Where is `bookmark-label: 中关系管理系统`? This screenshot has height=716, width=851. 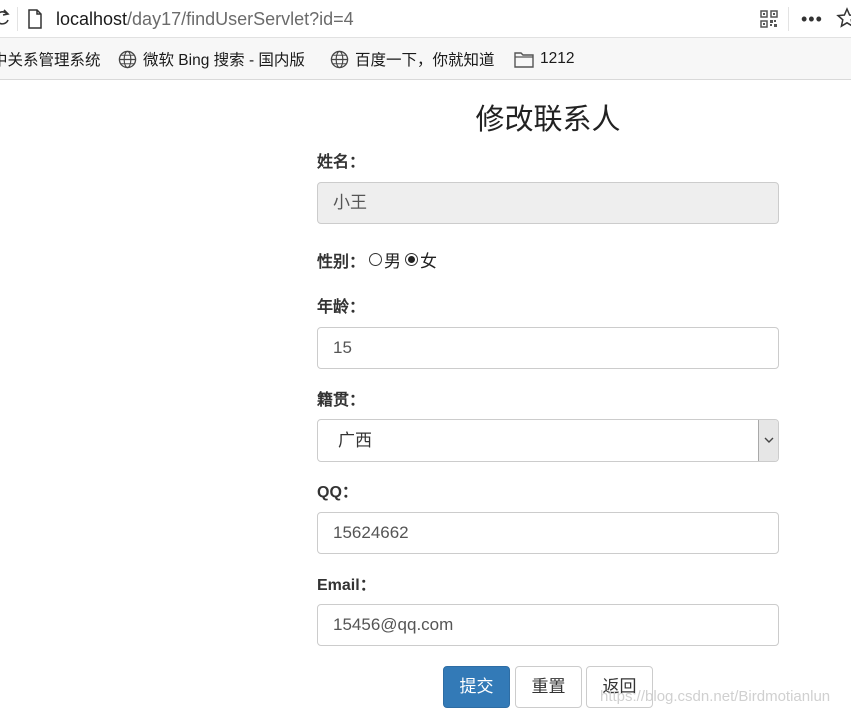 bookmark-label: 中关系管理系统 is located at coordinates (50, 60).